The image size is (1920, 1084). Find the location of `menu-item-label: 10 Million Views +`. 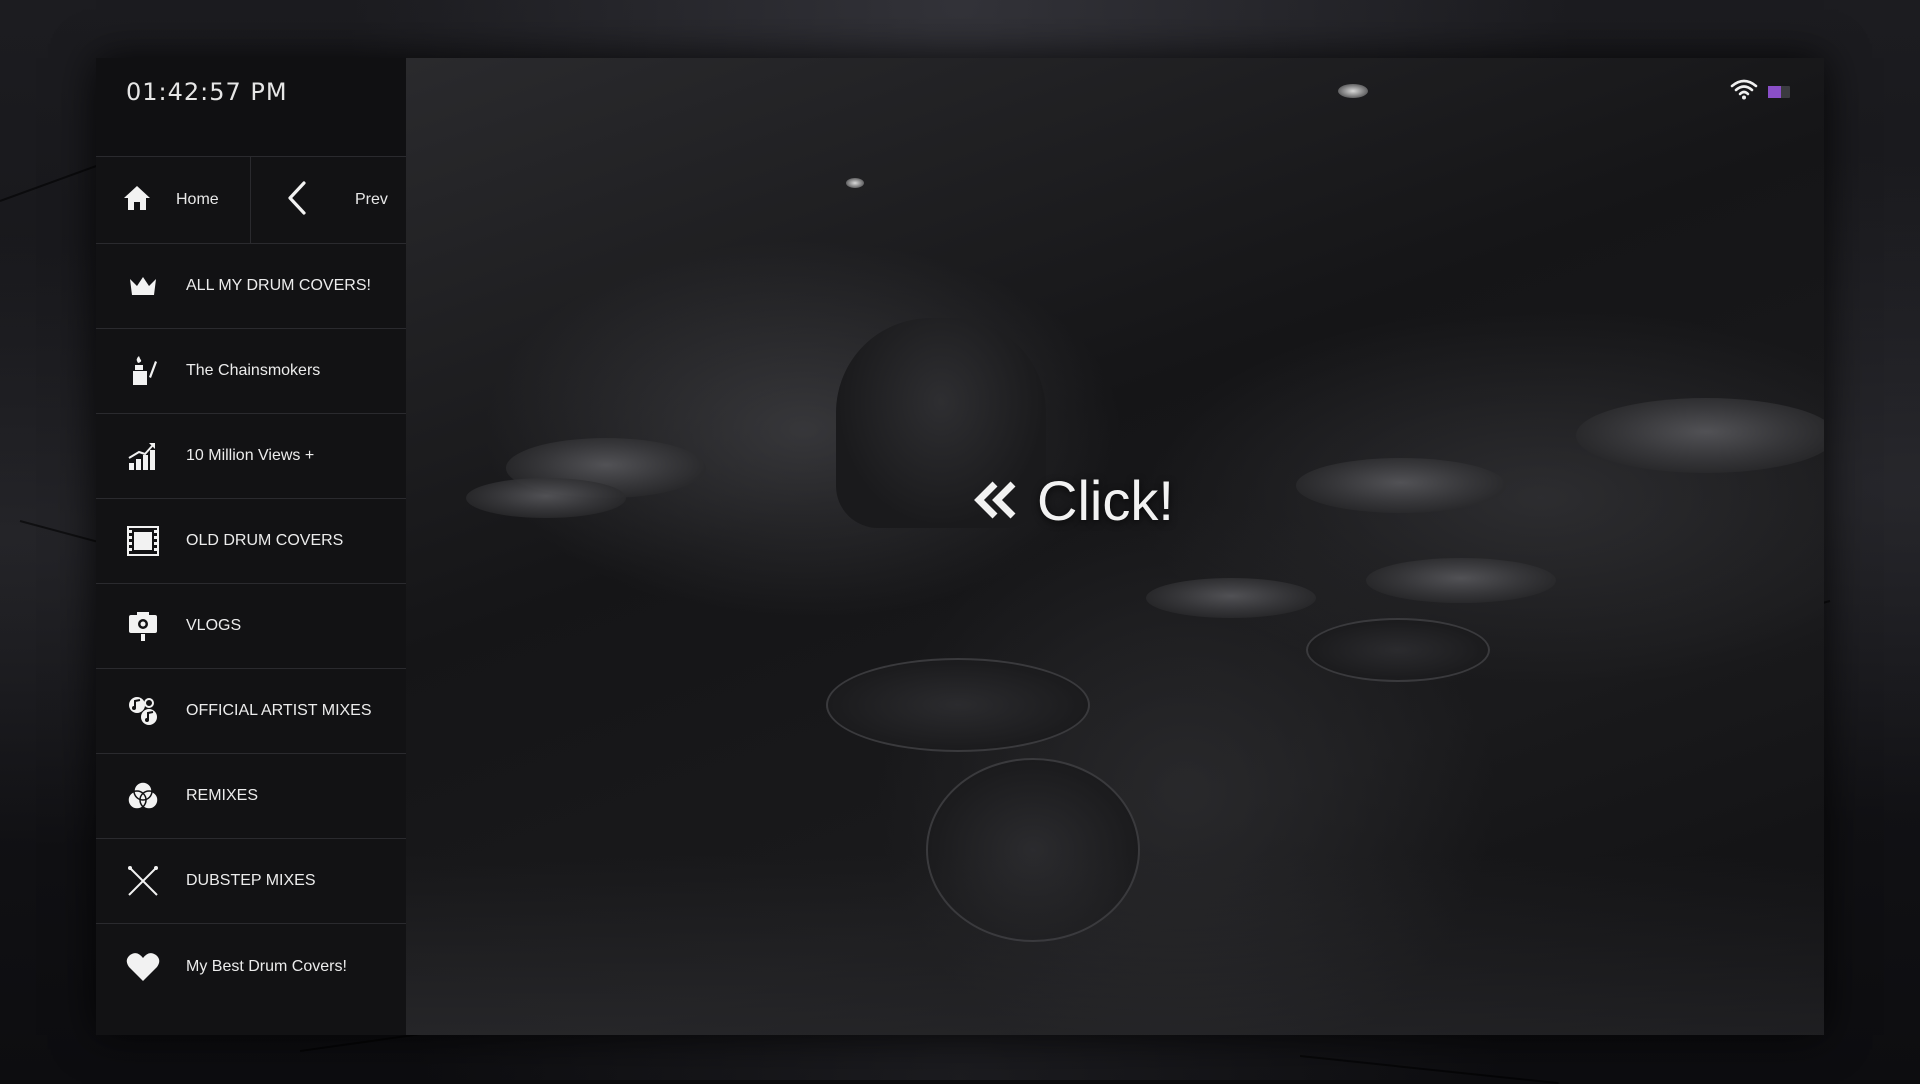

menu-item-label: 10 Million Views + is located at coordinates (250, 455).